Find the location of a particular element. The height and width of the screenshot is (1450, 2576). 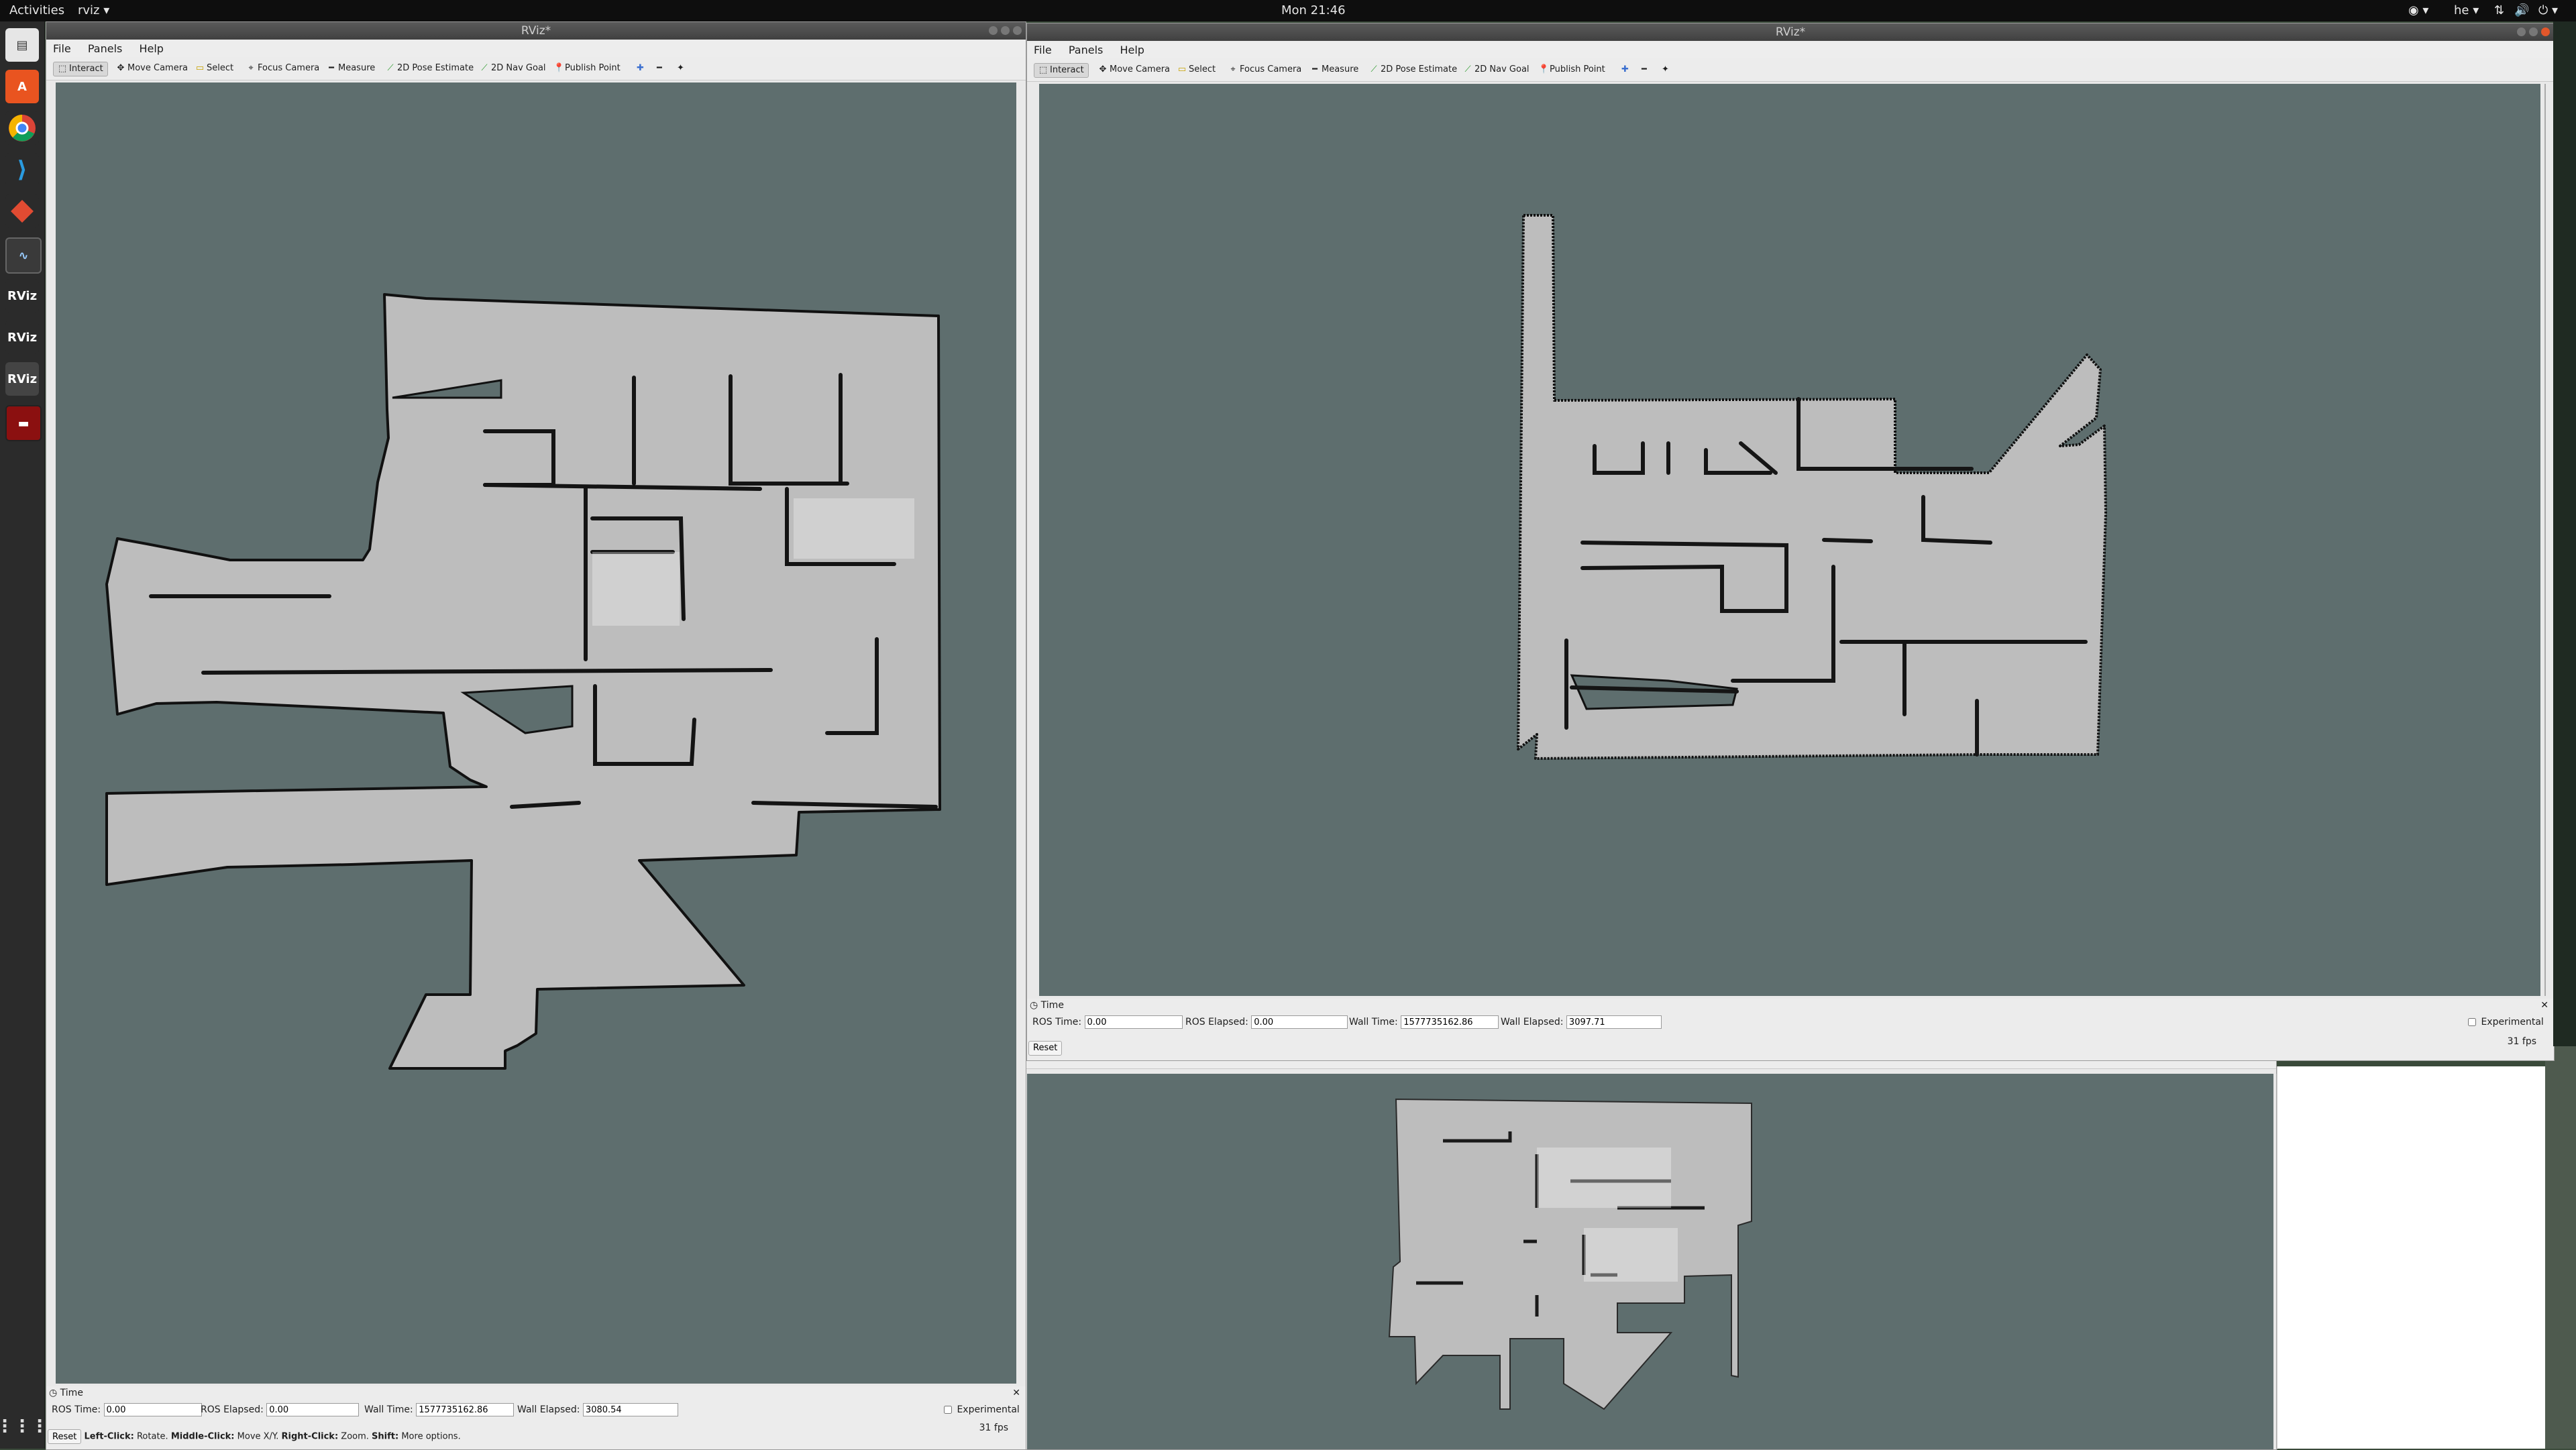

activities-button: Activities is located at coordinates (36, 10).